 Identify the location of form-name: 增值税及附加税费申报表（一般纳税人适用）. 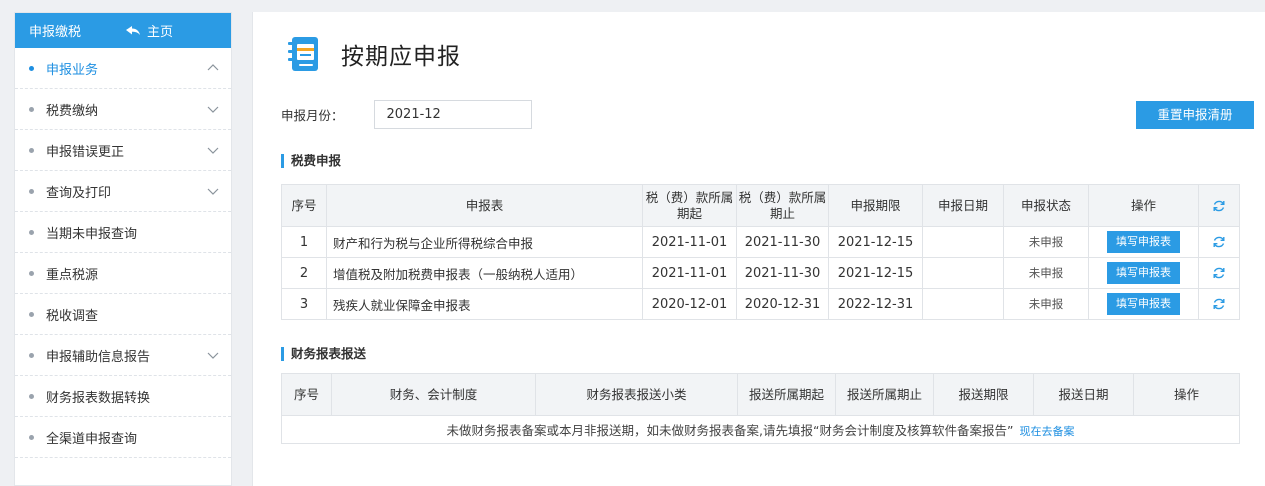
(484, 273).